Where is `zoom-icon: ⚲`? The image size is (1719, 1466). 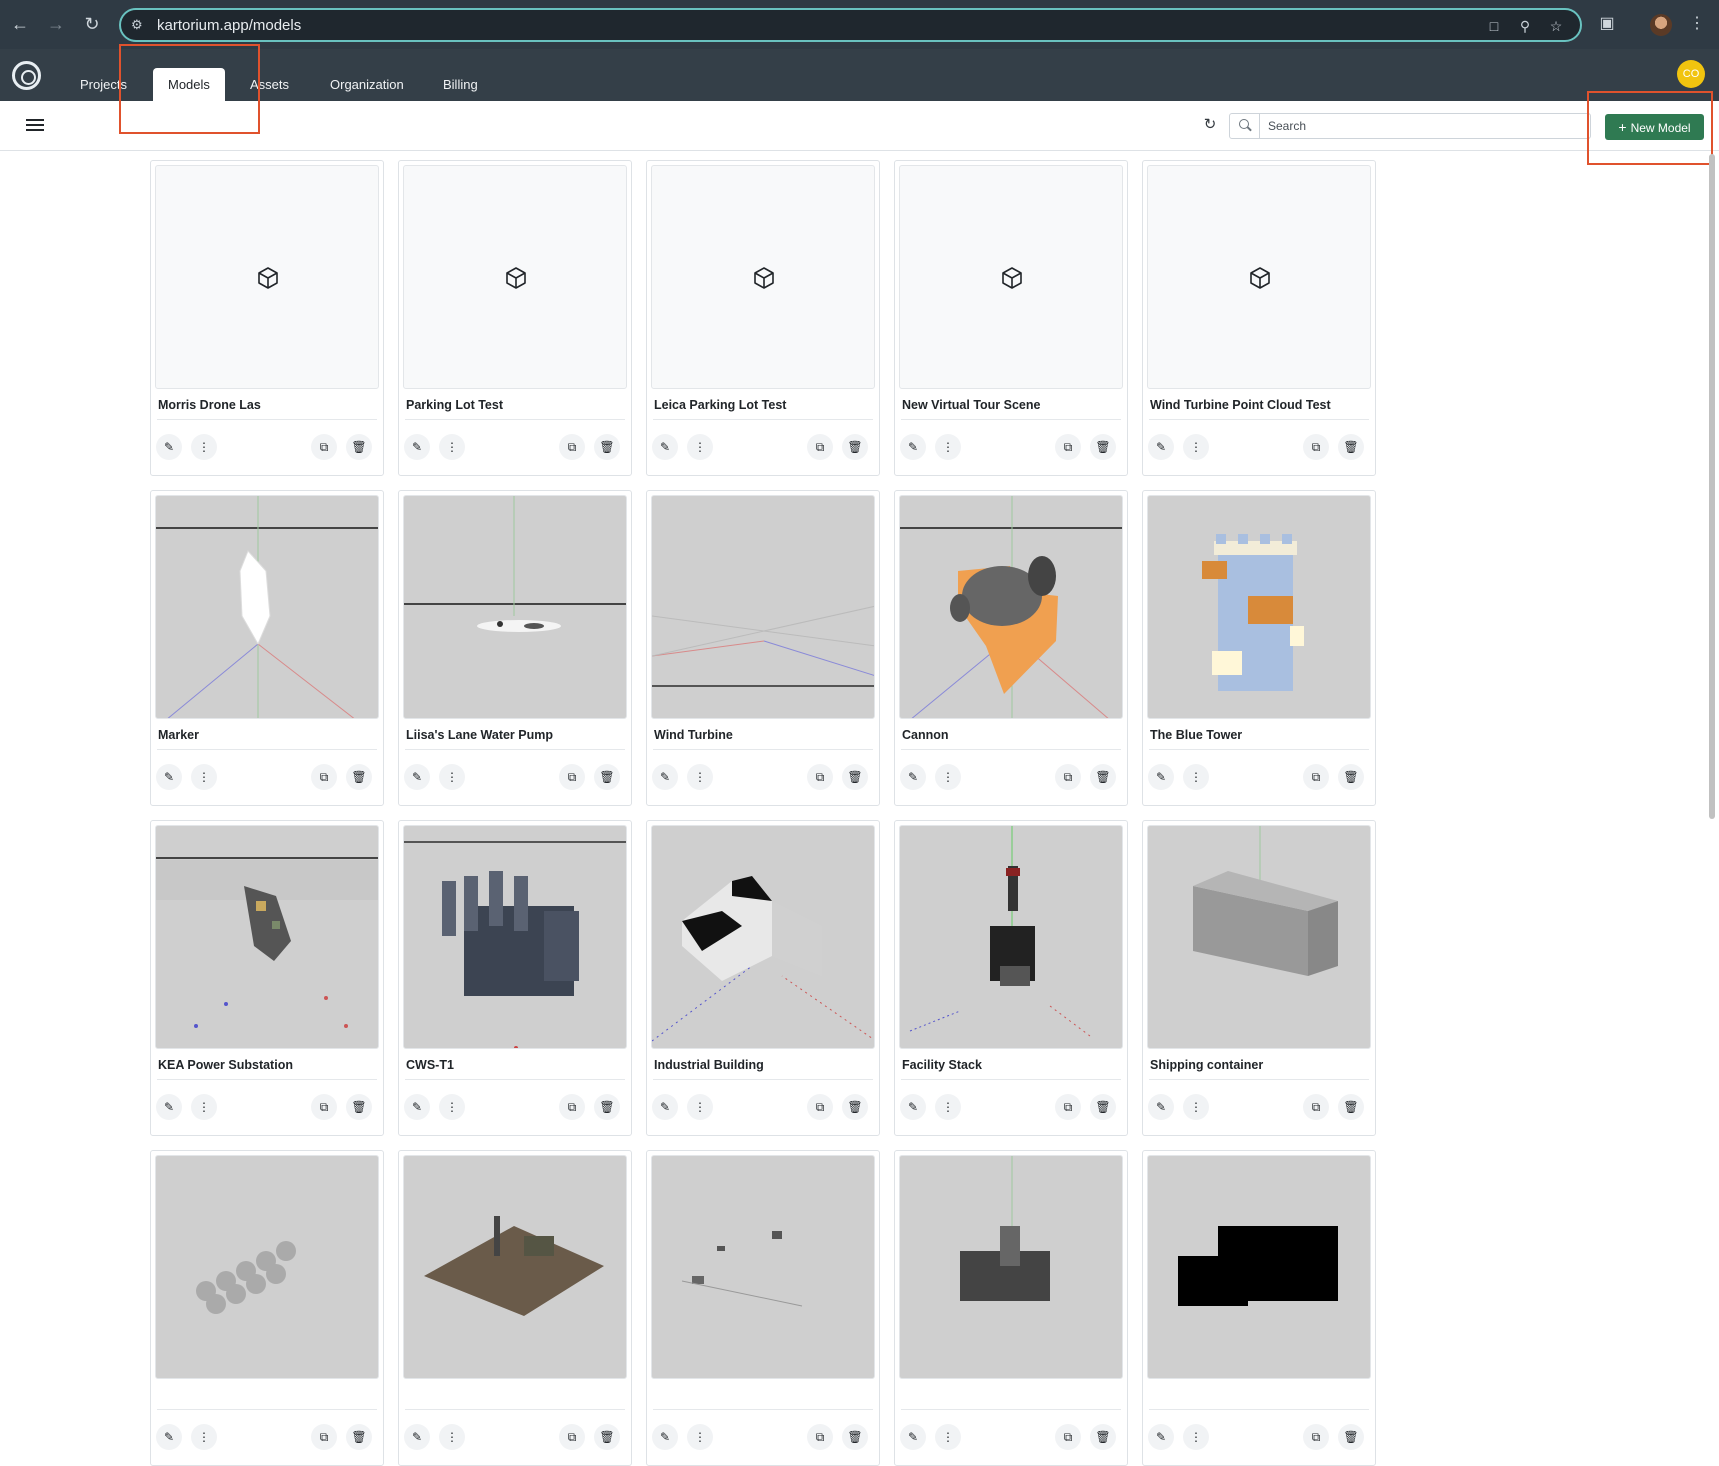
zoom-icon: ⚲ is located at coordinates (1525, 26).